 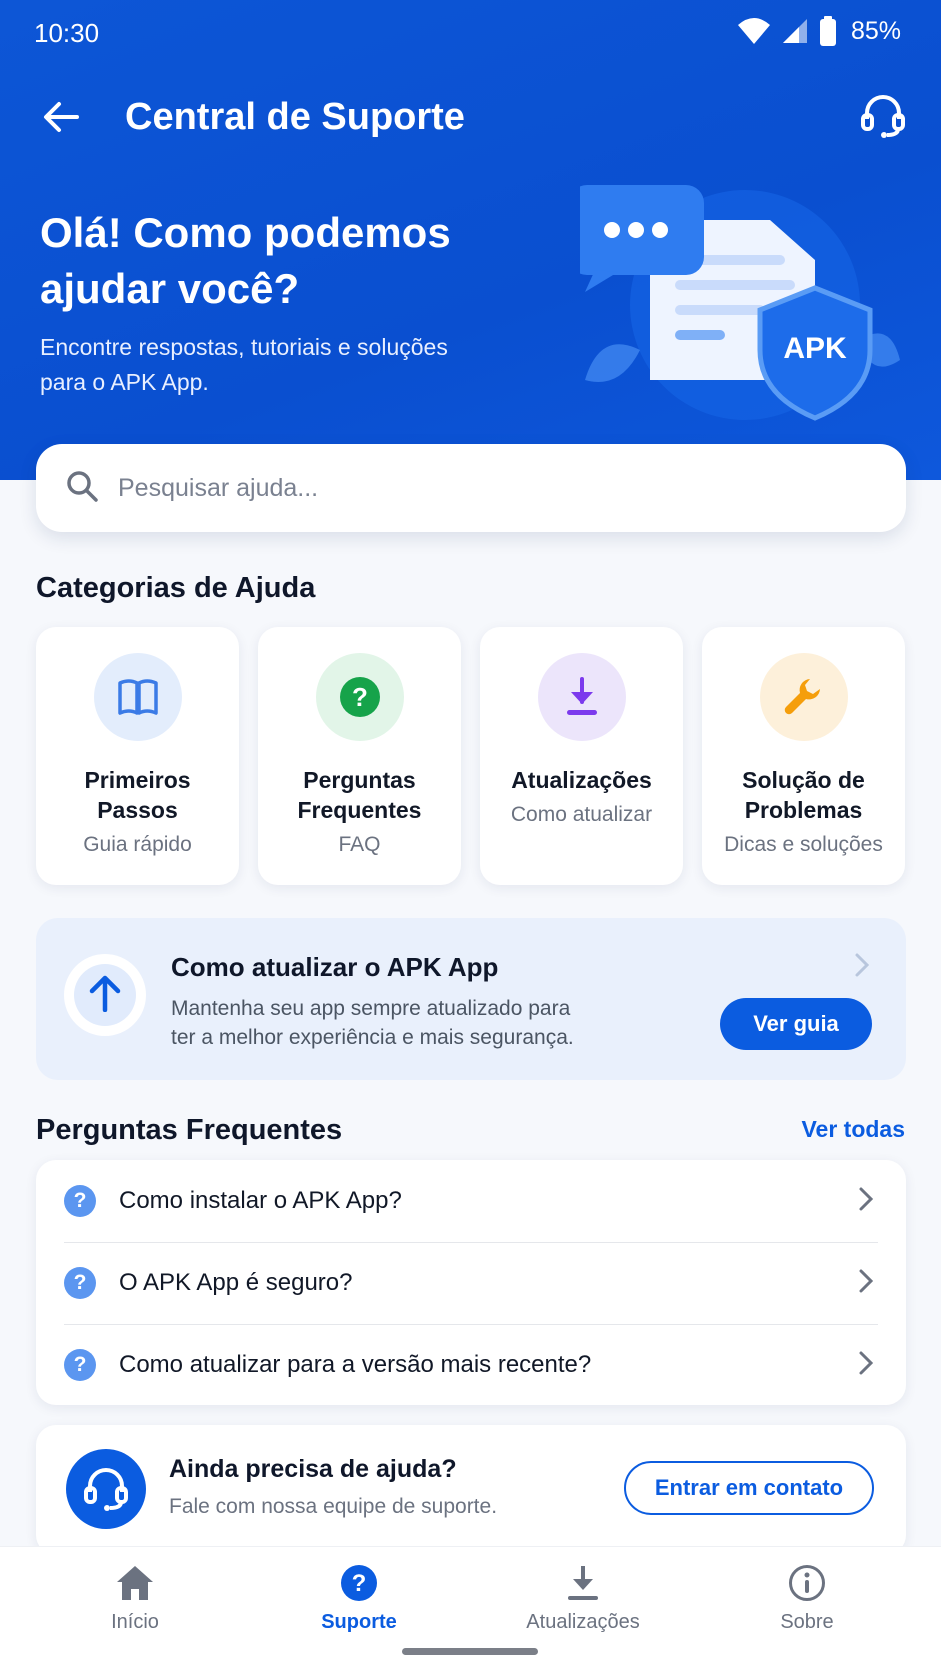 What do you see at coordinates (803, 697) in the screenshot?
I see `wrench-icon` at bounding box center [803, 697].